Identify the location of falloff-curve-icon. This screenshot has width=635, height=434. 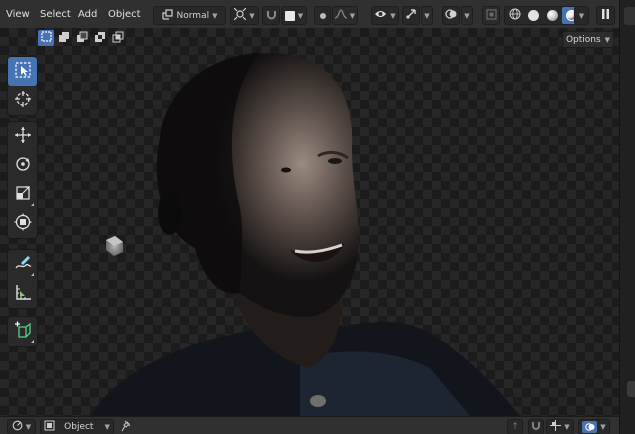
(340, 15).